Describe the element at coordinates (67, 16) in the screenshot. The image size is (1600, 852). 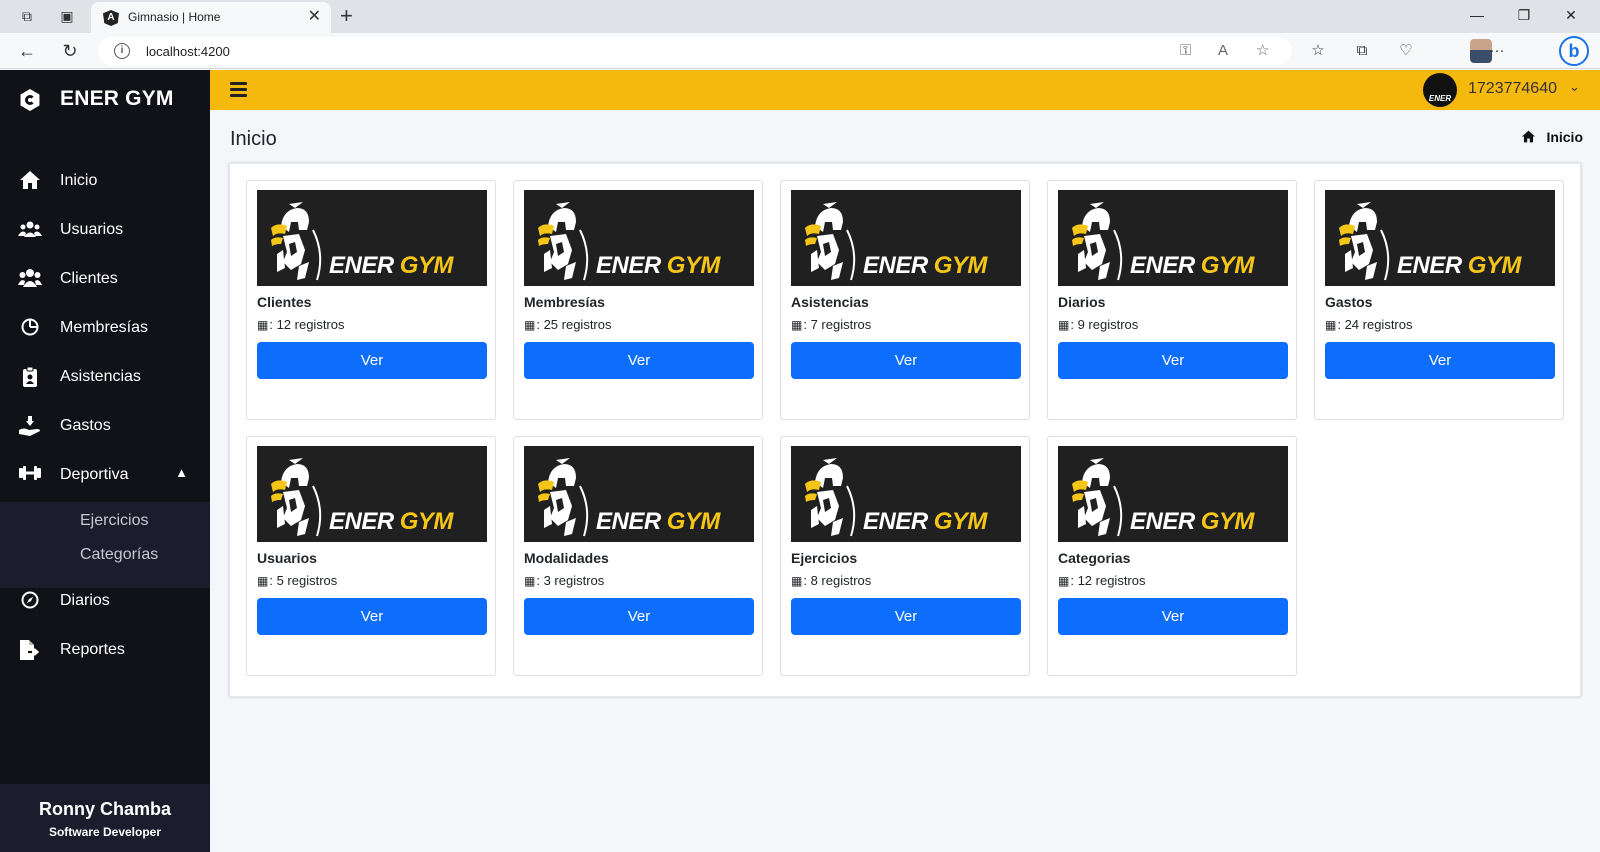
I see `tab-actions-icon: ▣` at that location.